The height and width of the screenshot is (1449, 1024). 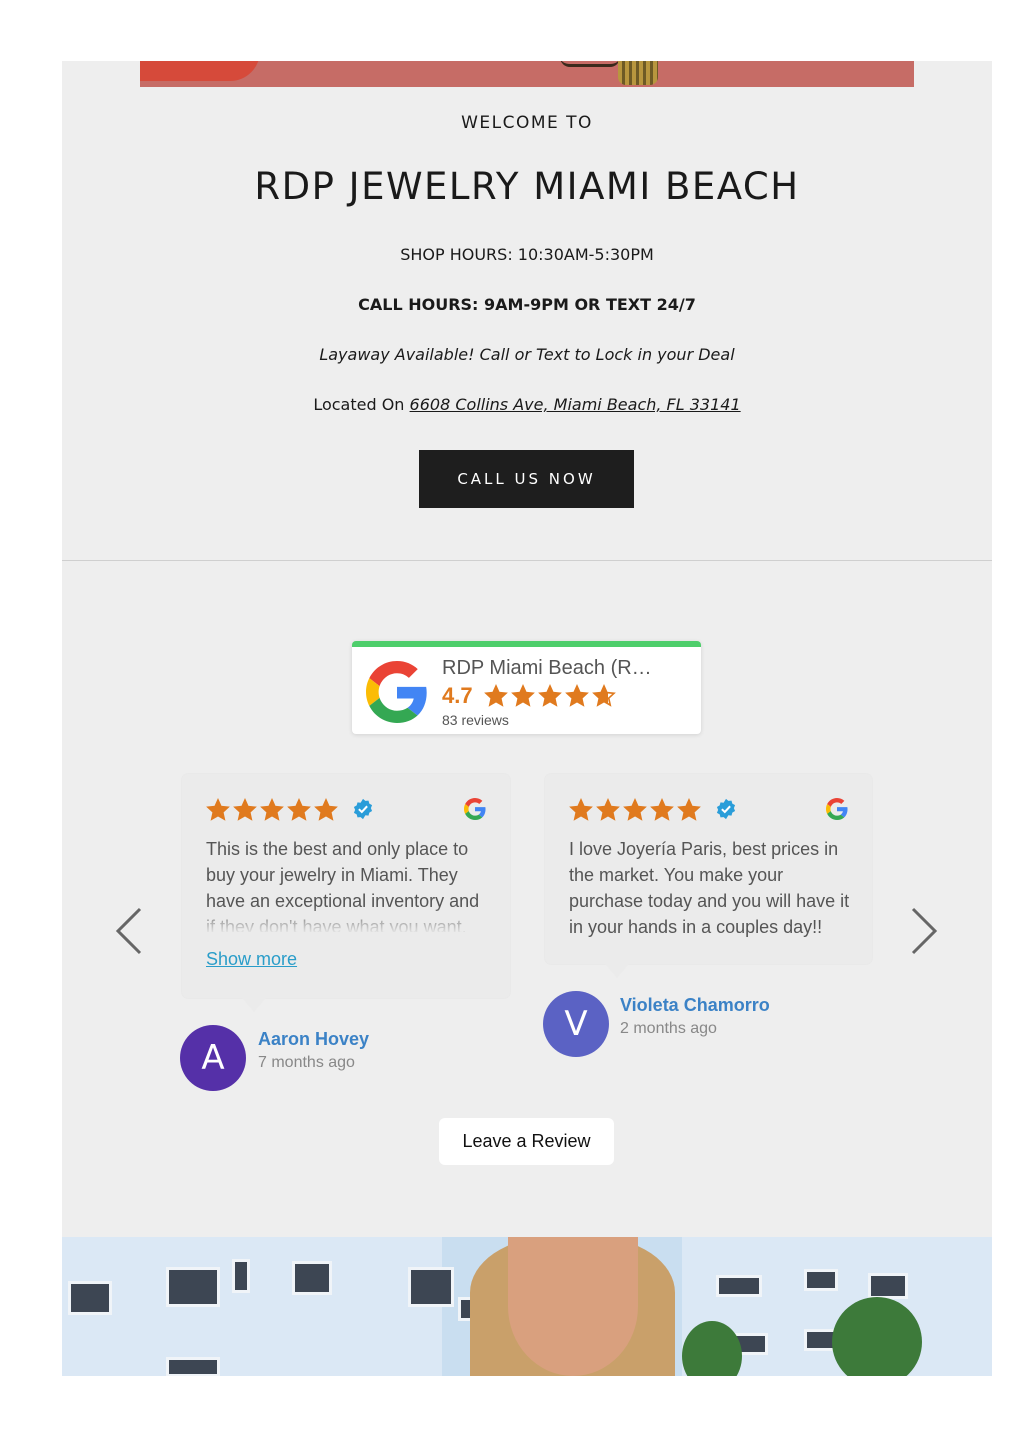 I want to click on review-date: 2 months ago, so click(x=668, y=1028).